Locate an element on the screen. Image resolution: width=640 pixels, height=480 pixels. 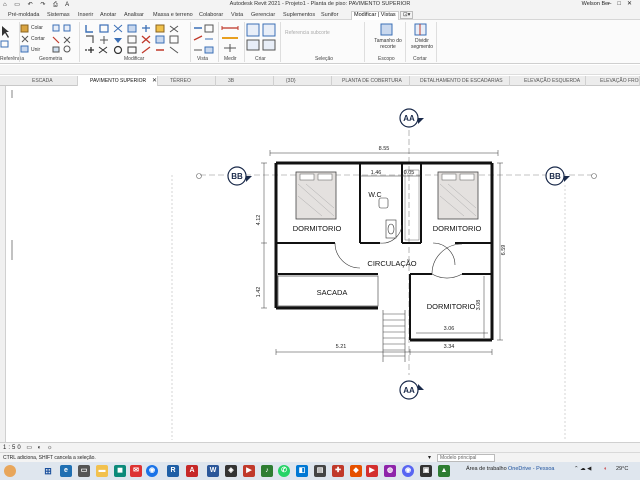
measure-tools-icons is located at coordinates (231, 39).